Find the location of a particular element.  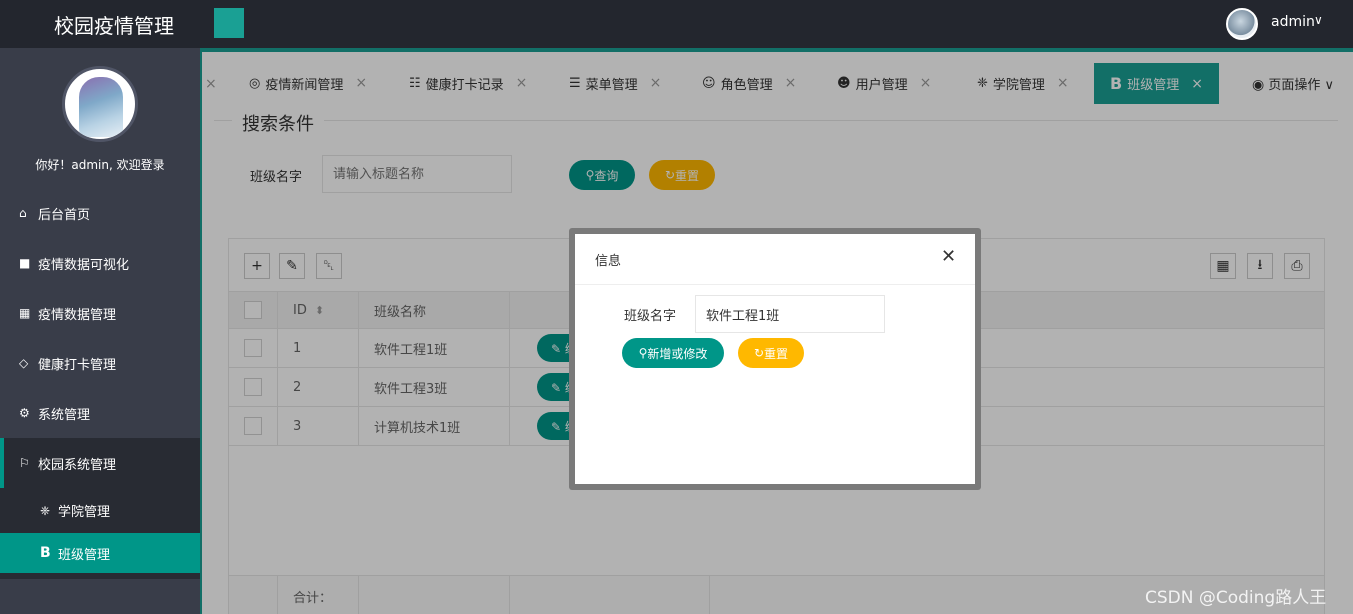

sidebar-item-home: ⌂ 后台首页 is located at coordinates (100, 213).